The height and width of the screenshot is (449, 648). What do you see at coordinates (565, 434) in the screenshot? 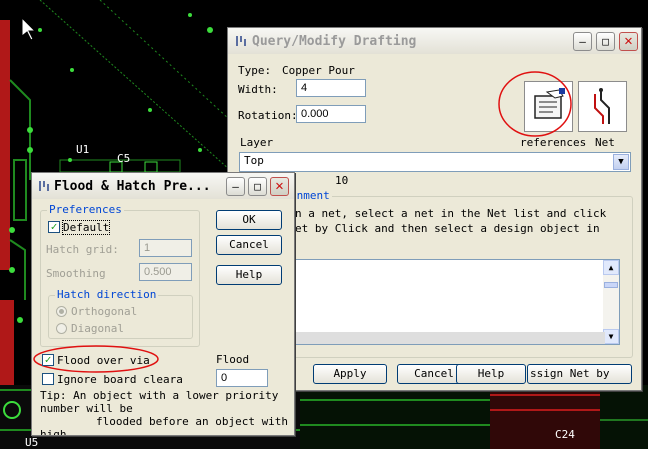
I see `pcb-label-c24: C24` at bounding box center [565, 434].